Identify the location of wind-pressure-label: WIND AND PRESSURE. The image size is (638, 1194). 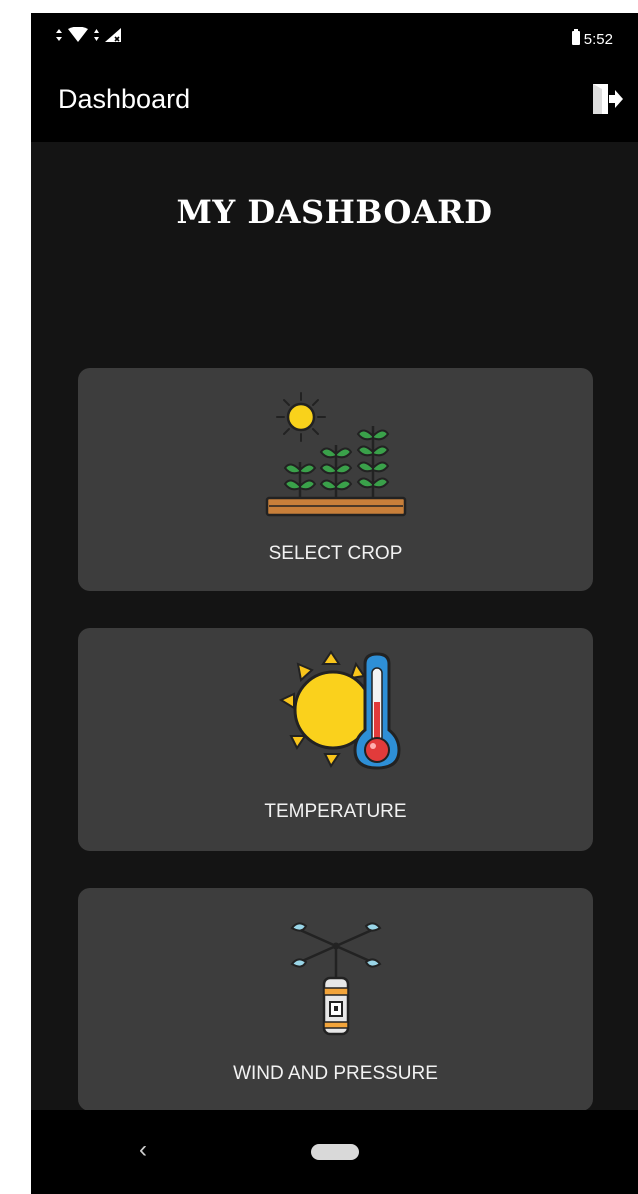
(335, 1073).